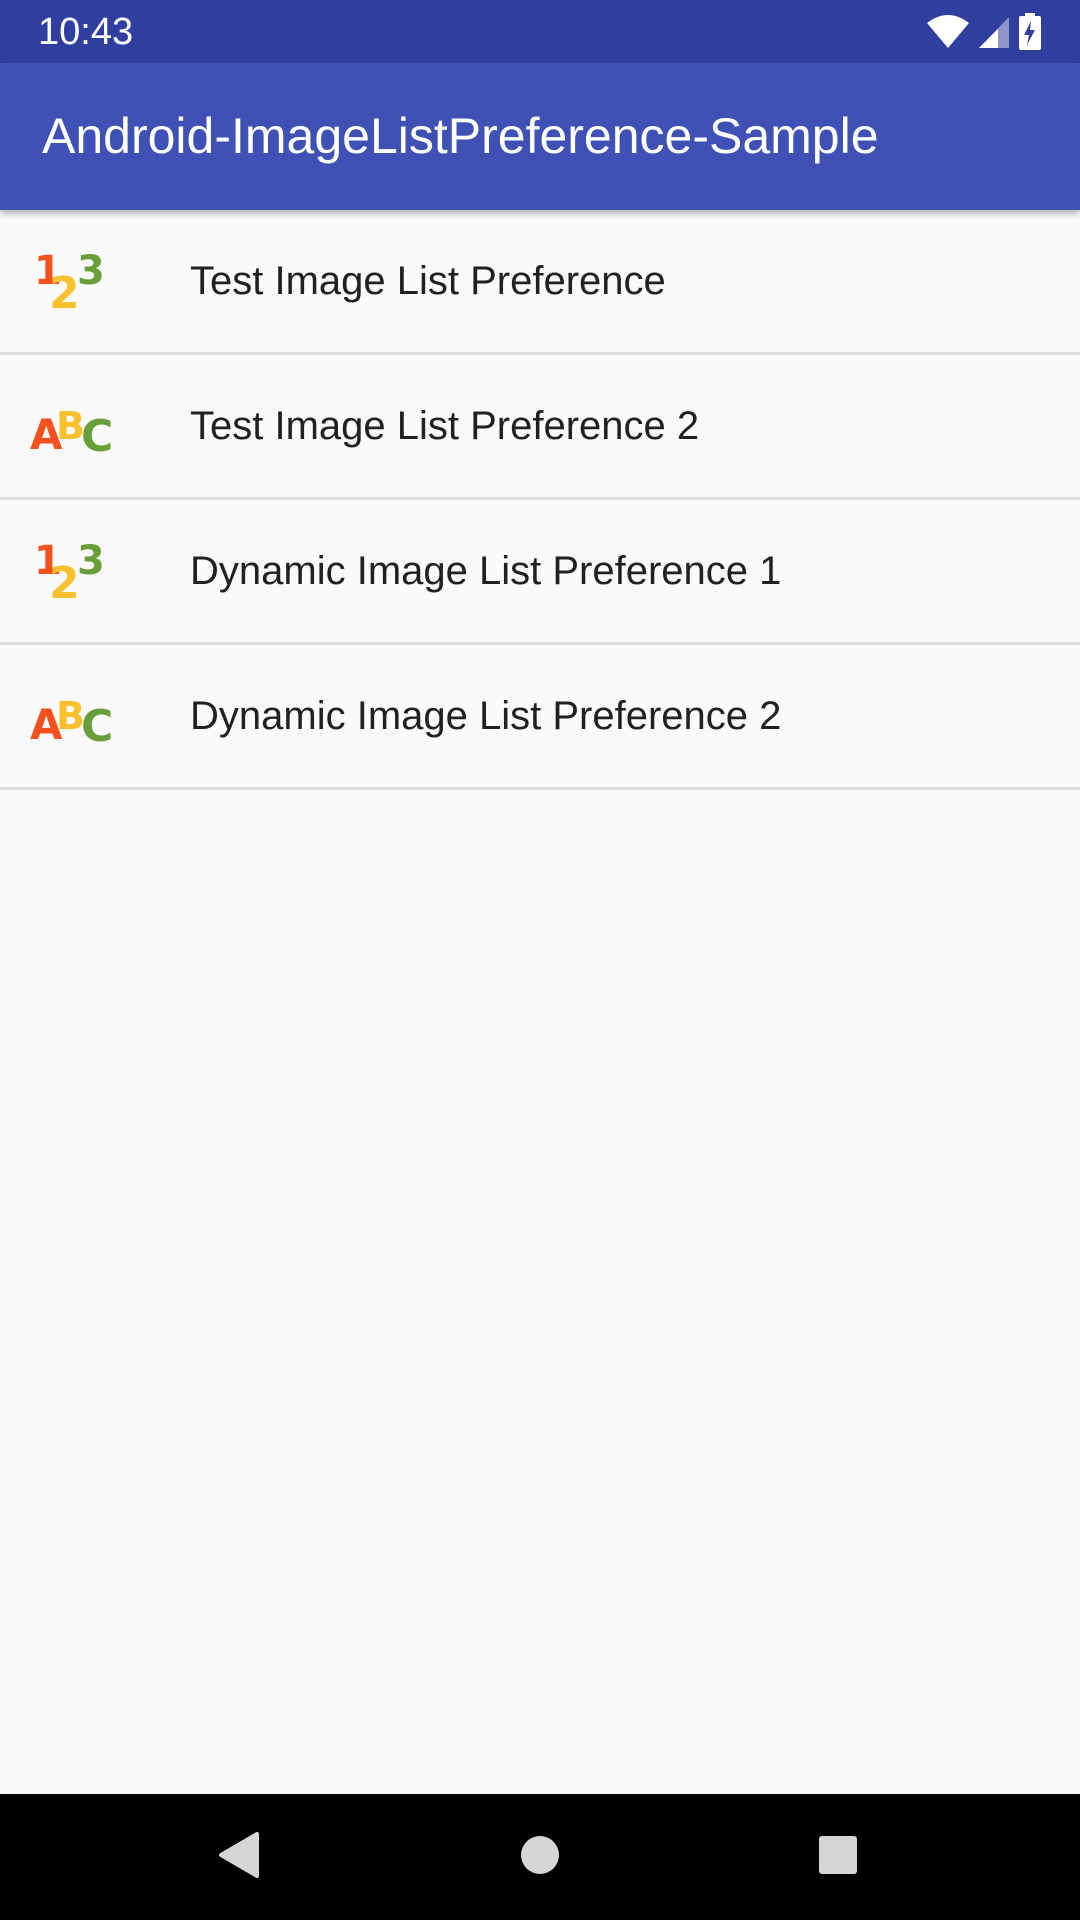 The width and height of the screenshot is (1080, 1920). I want to click on preference-title: Test Image List Preference, so click(428, 281).